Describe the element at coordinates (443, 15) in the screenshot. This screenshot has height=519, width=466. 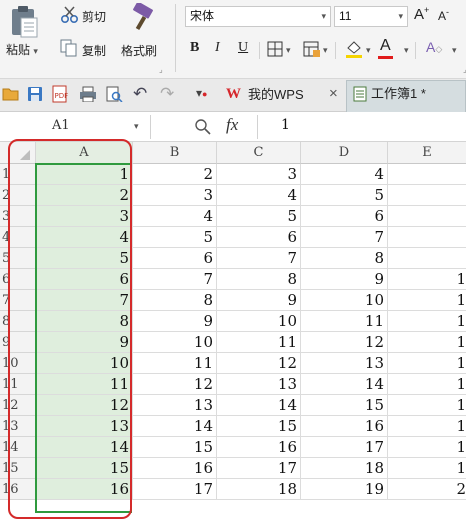
I see `shrink-font-button: A-` at that location.